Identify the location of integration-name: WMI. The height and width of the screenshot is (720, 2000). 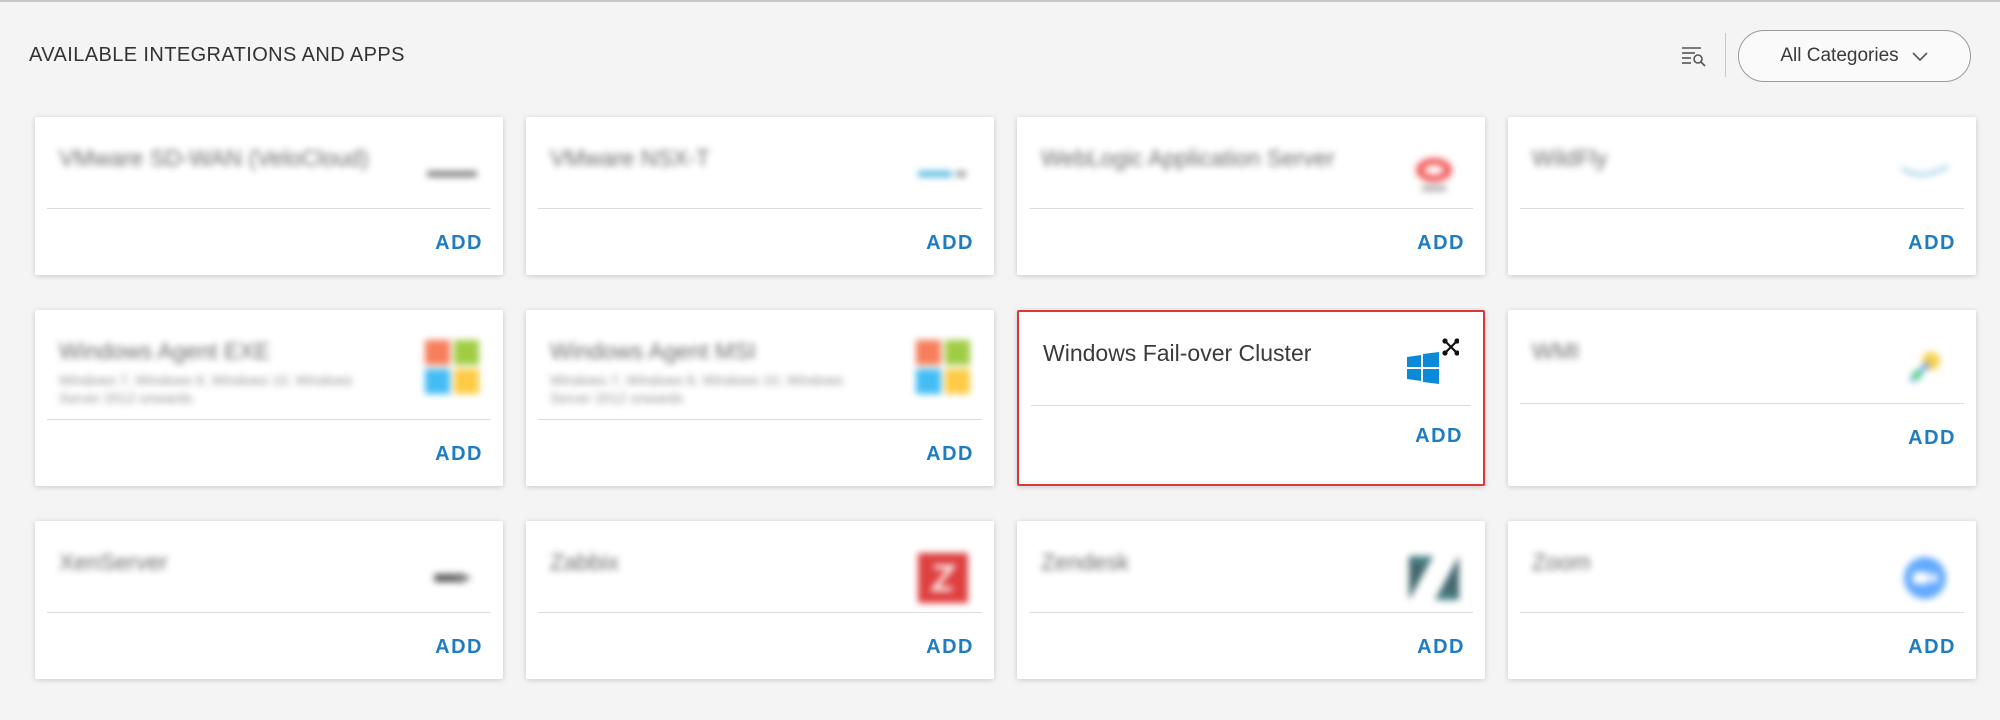
(1556, 351).